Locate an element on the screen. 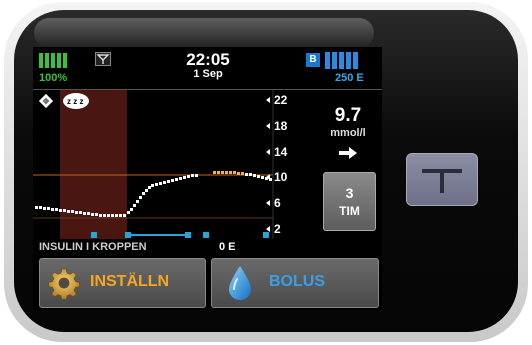  battery-percent: 100% is located at coordinates (53, 78).